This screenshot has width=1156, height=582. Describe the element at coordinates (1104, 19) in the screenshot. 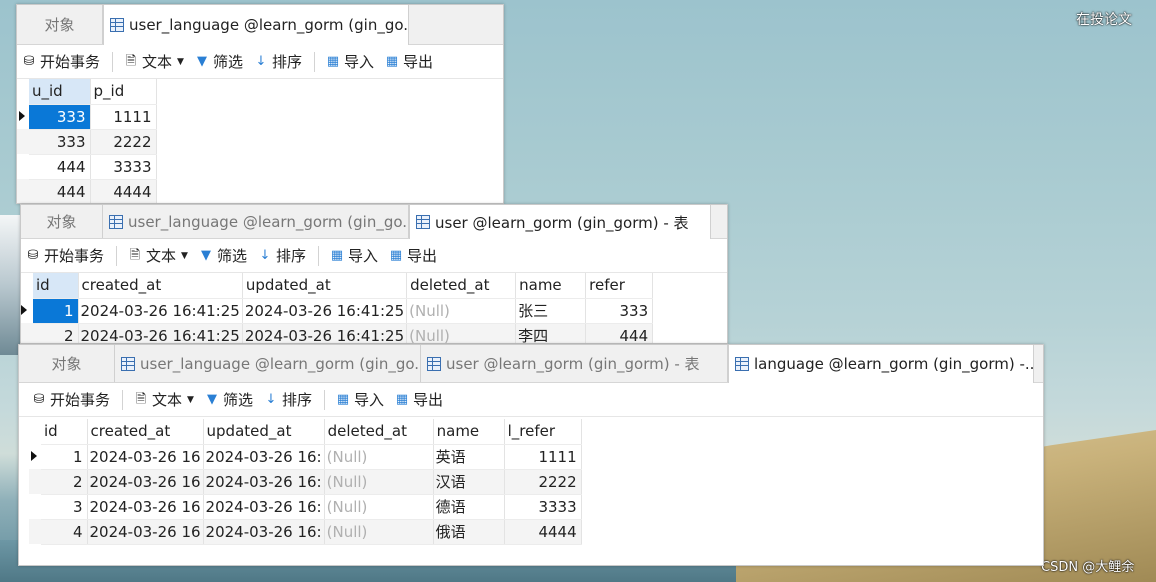

I see `desktop-label: 在投论文` at that location.